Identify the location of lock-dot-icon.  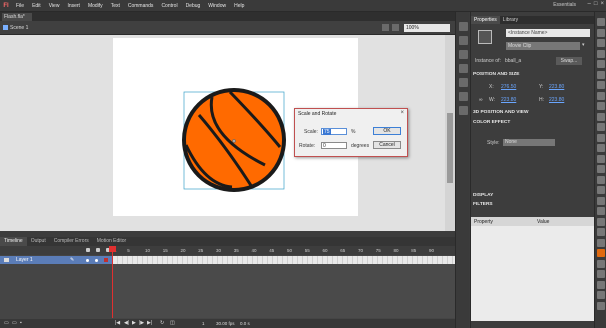
(96, 260).